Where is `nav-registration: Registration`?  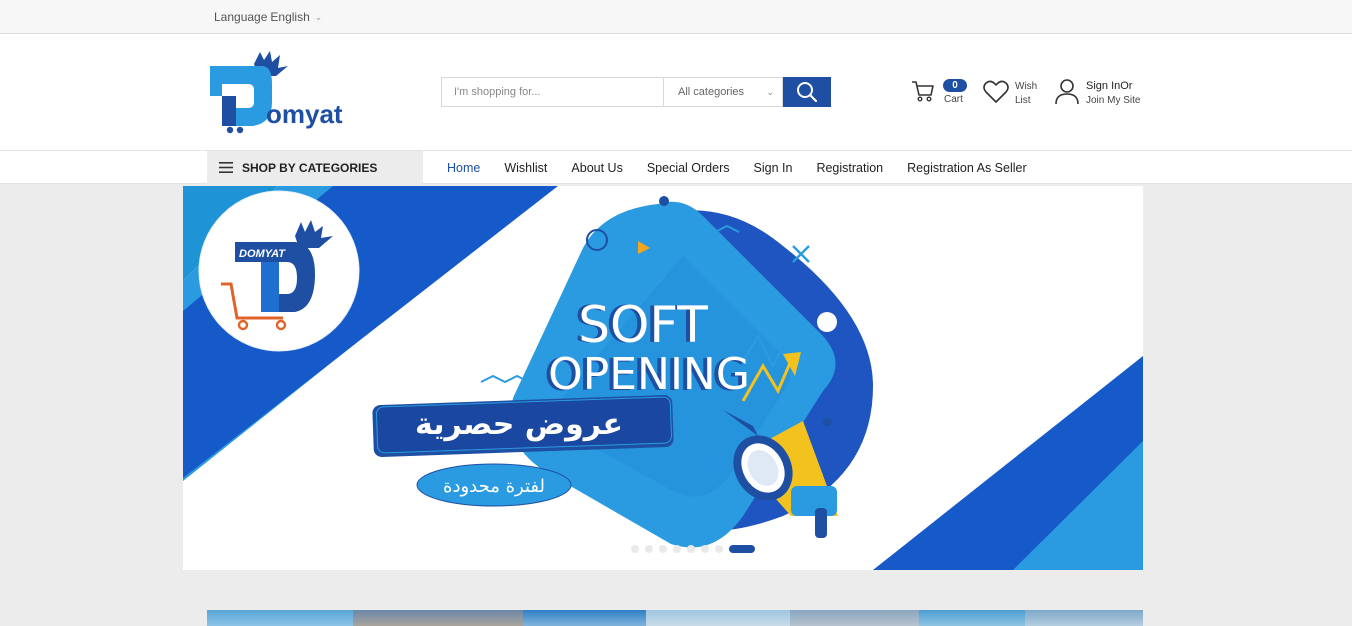 nav-registration: Registration is located at coordinates (849, 168).